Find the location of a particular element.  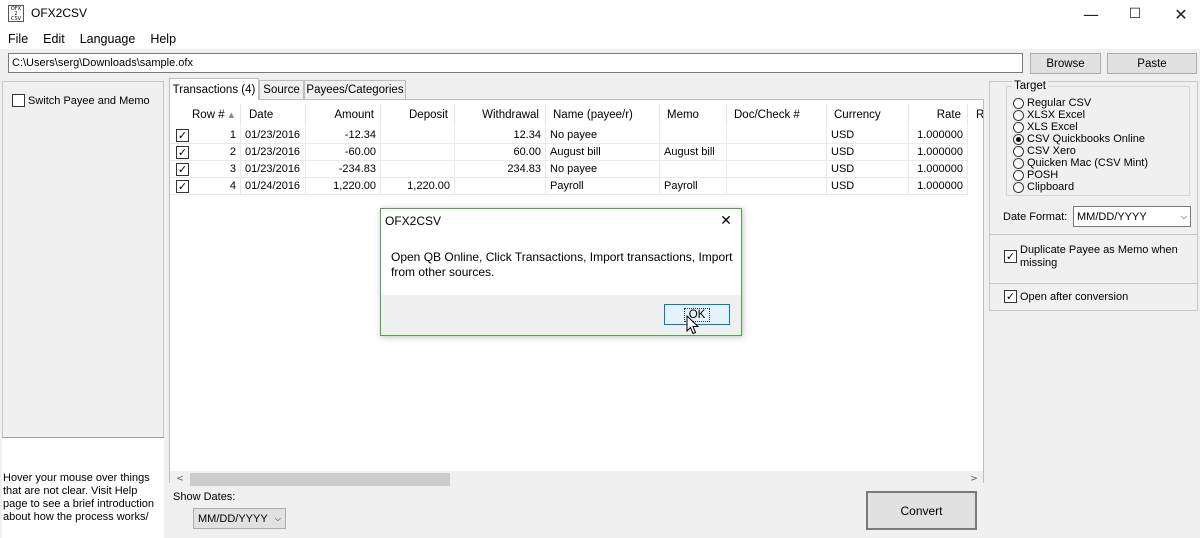

target-option: POSH is located at coordinates (1035, 175).